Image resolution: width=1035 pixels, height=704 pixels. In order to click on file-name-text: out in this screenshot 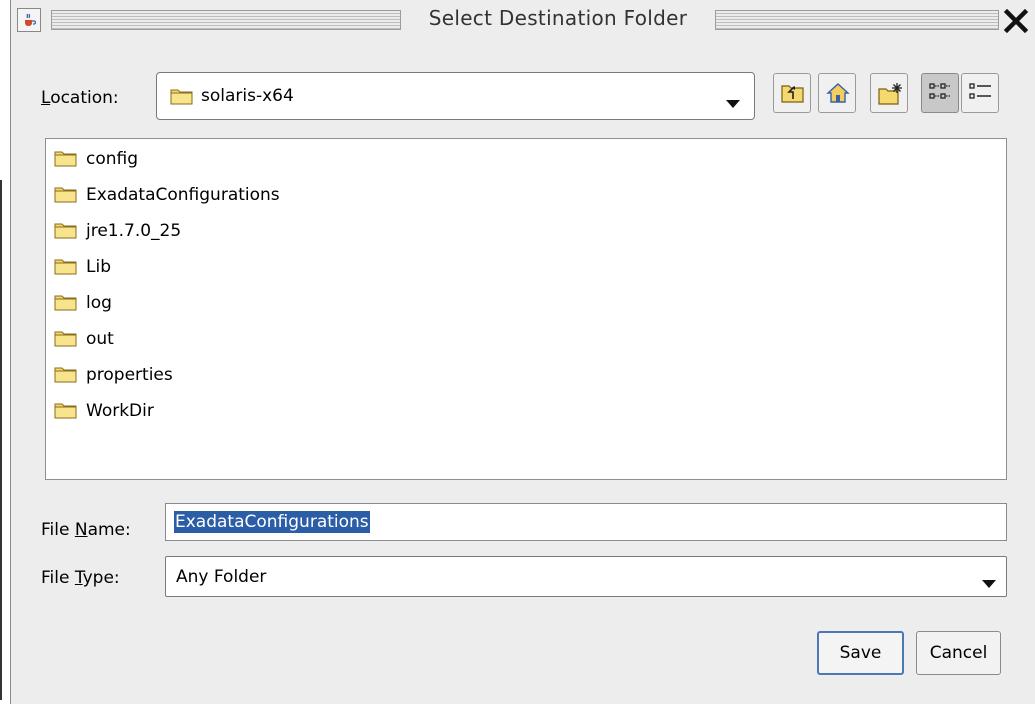, I will do `click(100, 339)`.